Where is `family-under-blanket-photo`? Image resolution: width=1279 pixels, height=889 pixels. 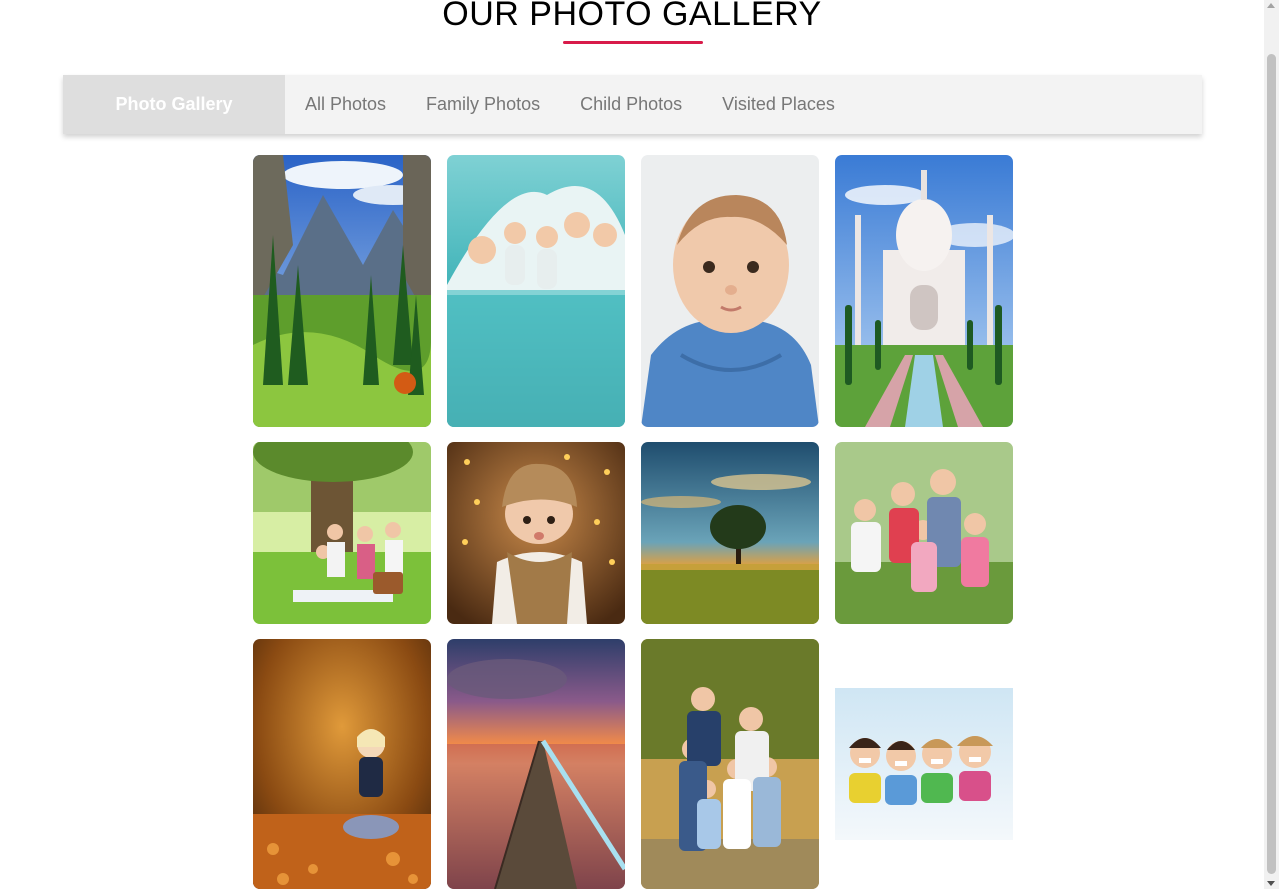 family-under-blanket-photo is located at coordinates (536, 291).